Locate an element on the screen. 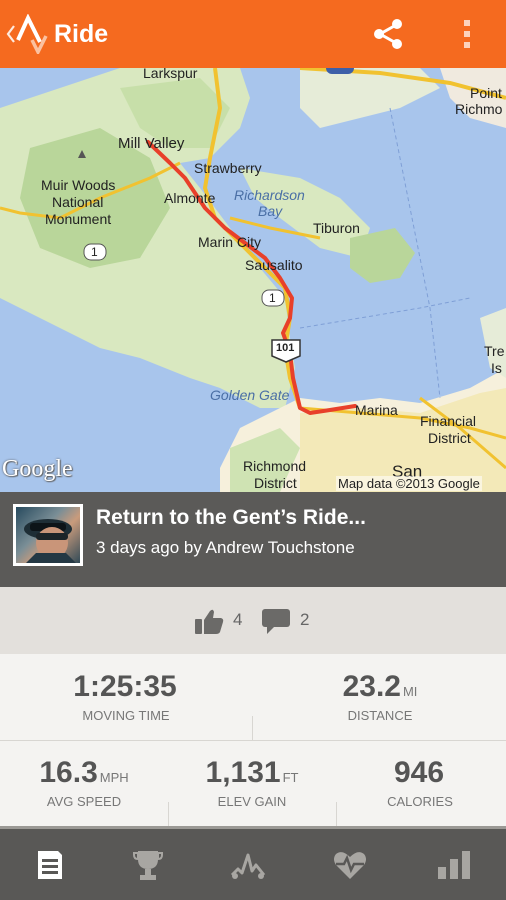 The width and height of the screenshot is (506, 900). map-label-national: National is located at coordinates (78, 202).